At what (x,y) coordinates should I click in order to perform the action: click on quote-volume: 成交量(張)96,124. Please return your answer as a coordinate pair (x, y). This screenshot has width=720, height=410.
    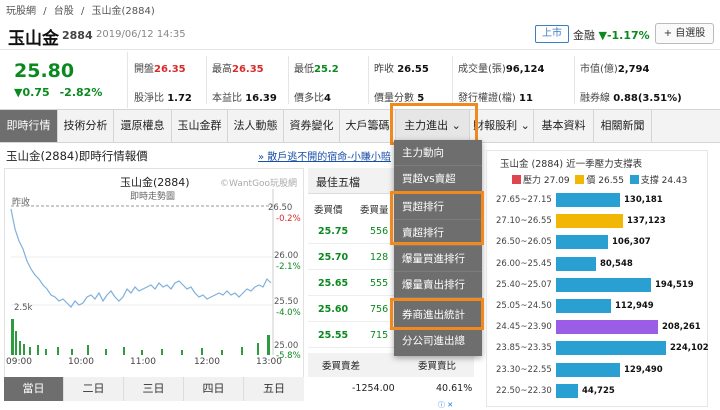
    Looking at the image, I should click on (501, 69).